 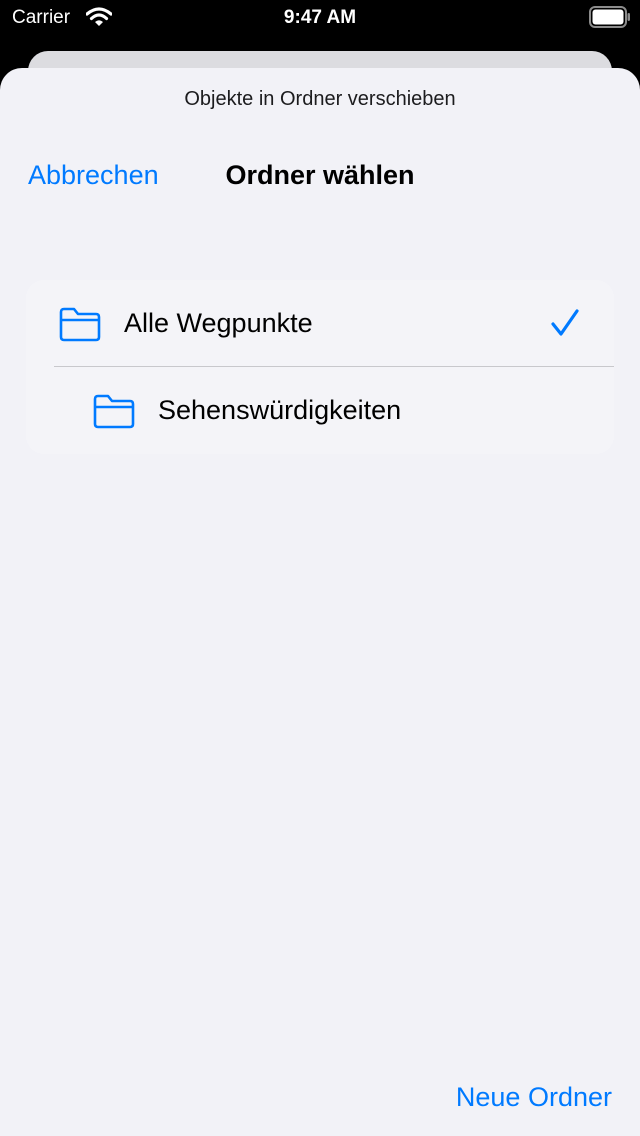 What do you see at coordinates (218, 323) in the screenshot?
I see `folder-label: Alle Wegpunkte` at bounding box center [218, 323].